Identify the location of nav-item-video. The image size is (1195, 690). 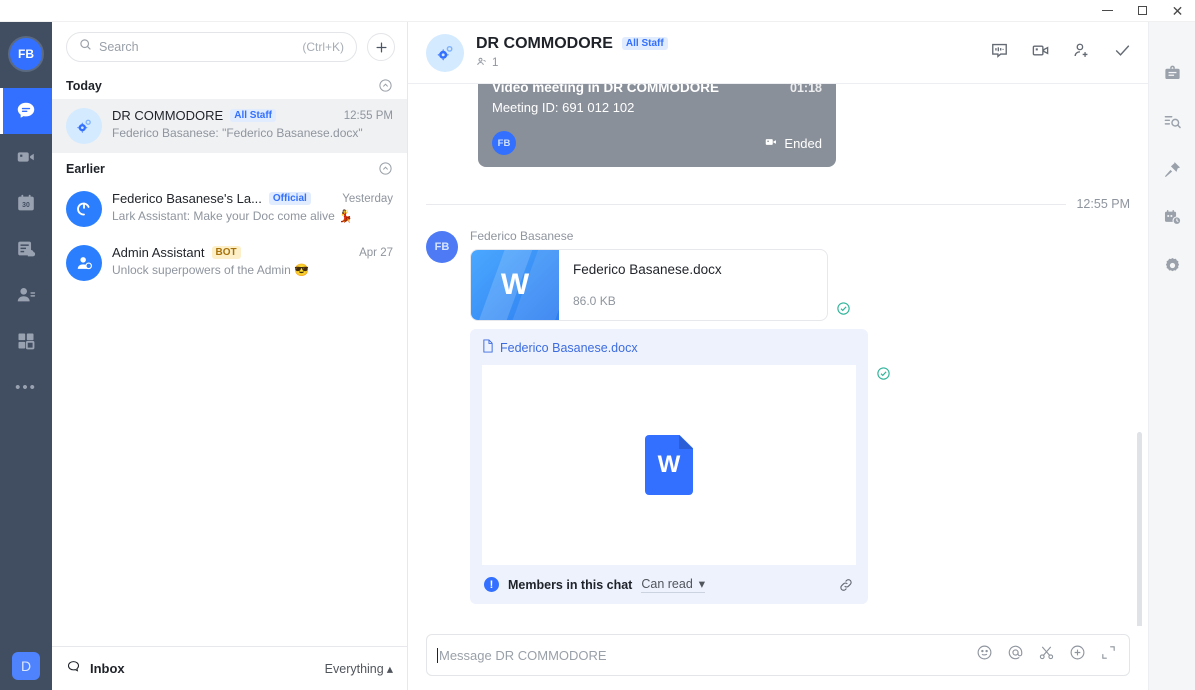
(26, 157).